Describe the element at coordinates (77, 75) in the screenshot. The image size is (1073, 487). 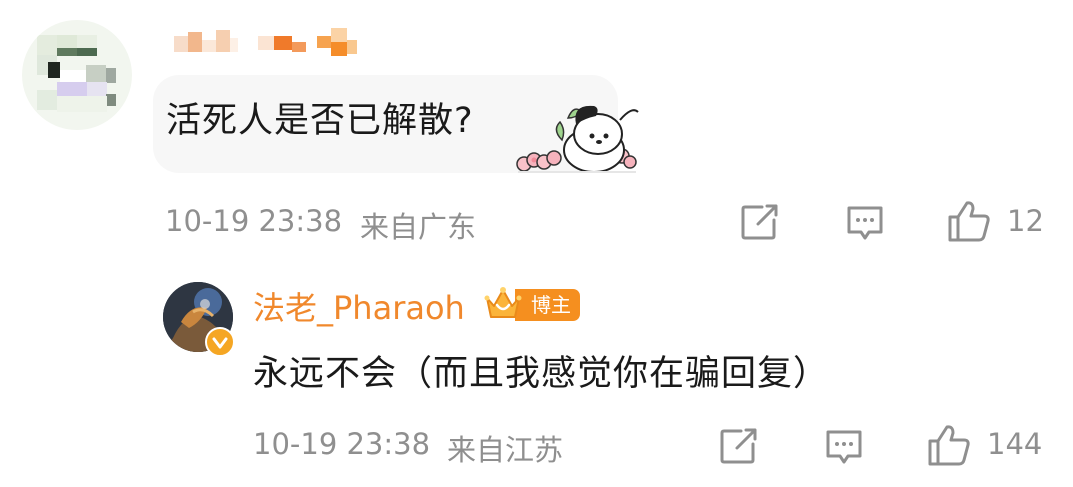
I see `commenter-avatar` at that location.